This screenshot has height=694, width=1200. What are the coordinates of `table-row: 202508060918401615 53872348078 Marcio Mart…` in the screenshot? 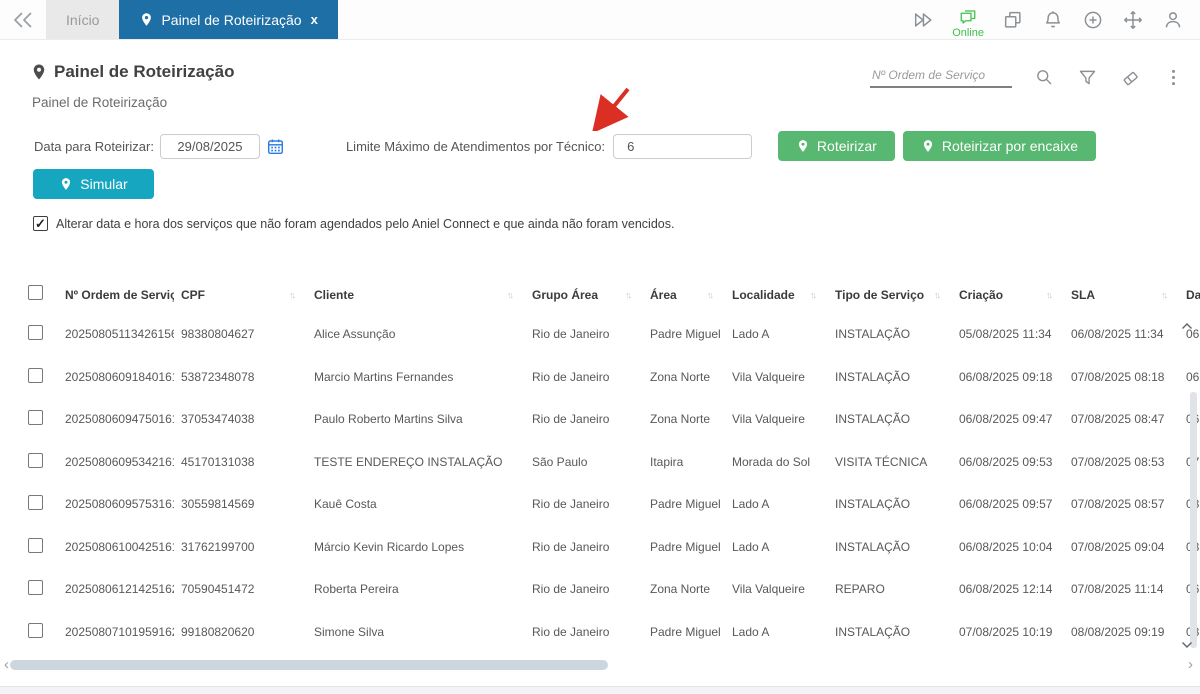 It's located at (607, 377).